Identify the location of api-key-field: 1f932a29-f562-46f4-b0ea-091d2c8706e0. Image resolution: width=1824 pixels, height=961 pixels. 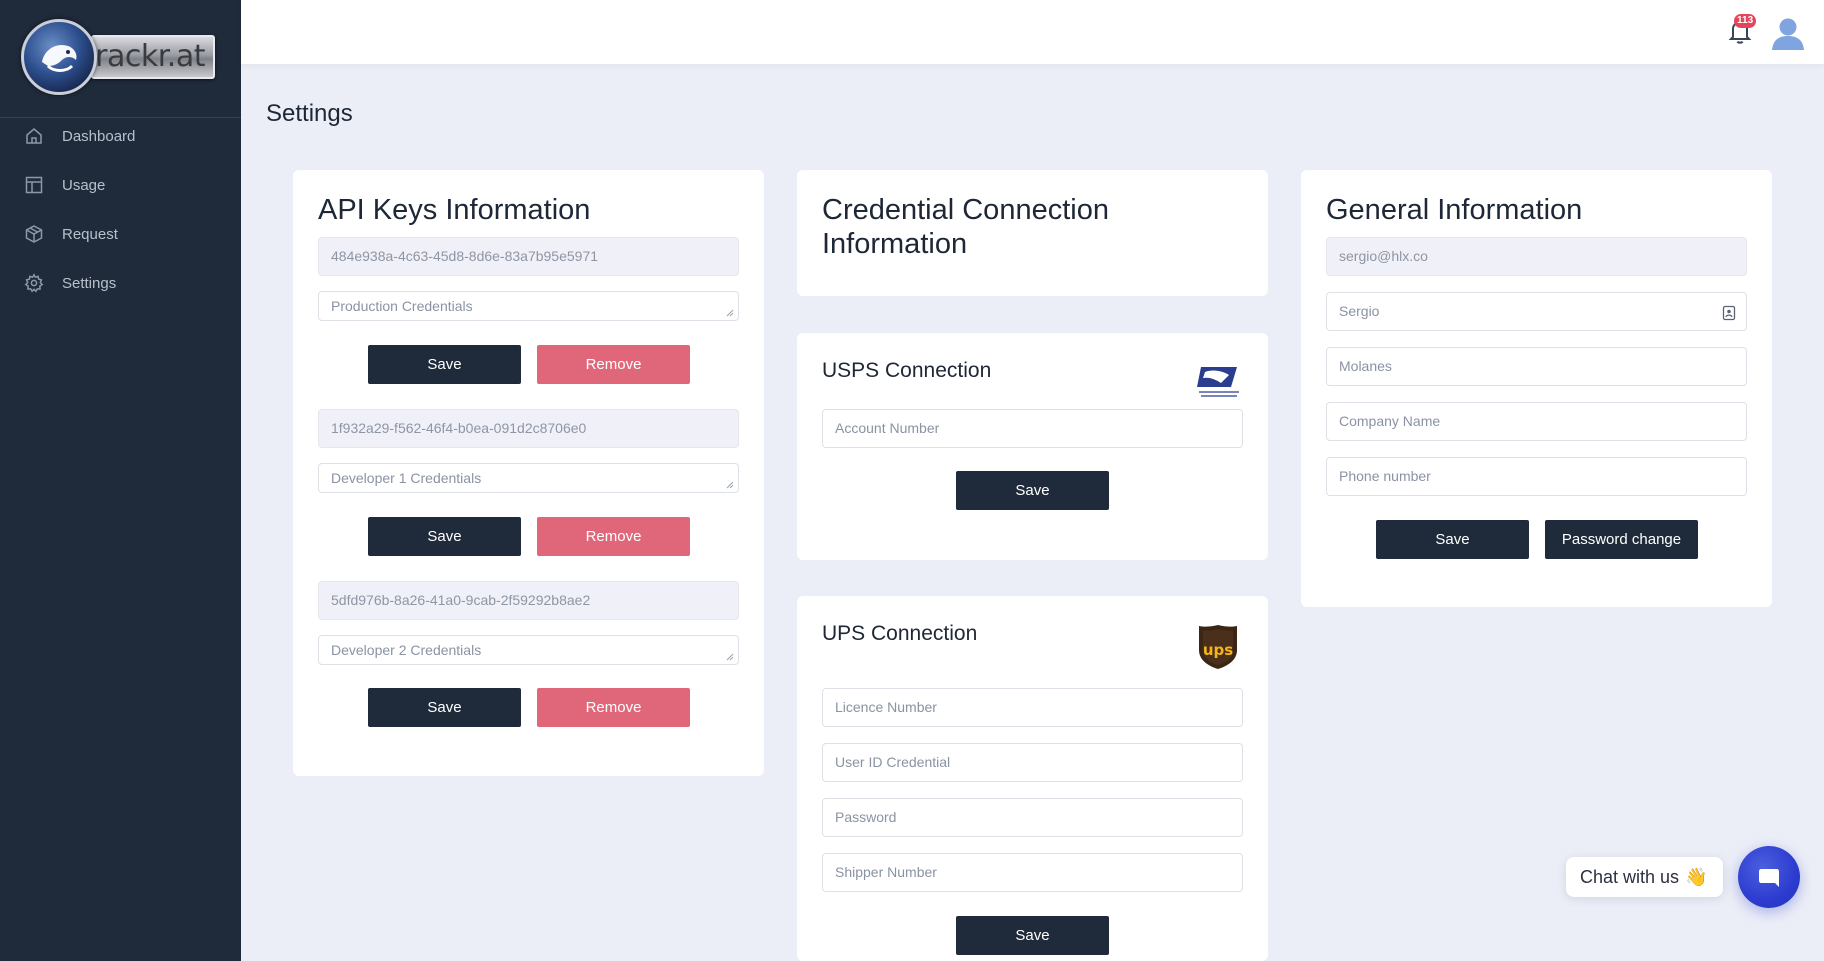
(528, 428).